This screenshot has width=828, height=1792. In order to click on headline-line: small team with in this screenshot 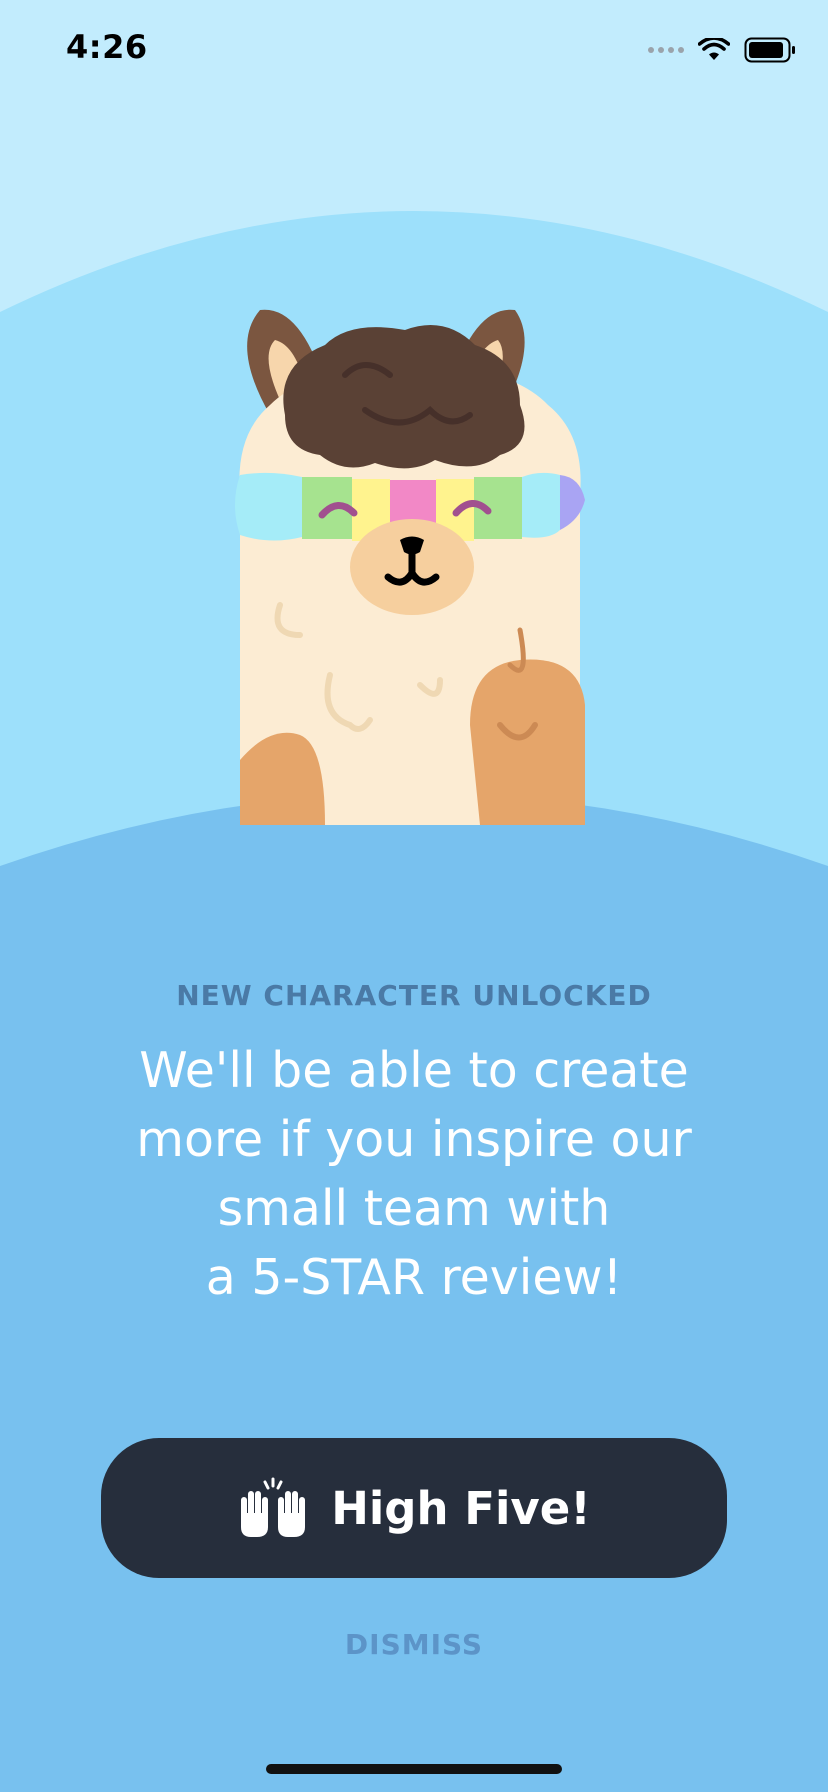, I will do `click(414, 1208)`.